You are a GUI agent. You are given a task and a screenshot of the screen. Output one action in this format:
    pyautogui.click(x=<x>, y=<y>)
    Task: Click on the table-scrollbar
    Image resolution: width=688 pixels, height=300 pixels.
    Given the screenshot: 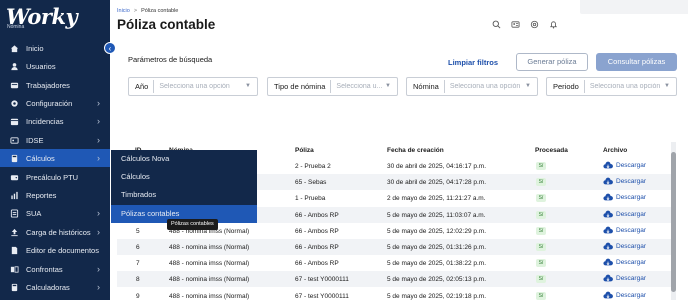 What is the action you would take?
    pyautogui.click(x=673, y=221)
    